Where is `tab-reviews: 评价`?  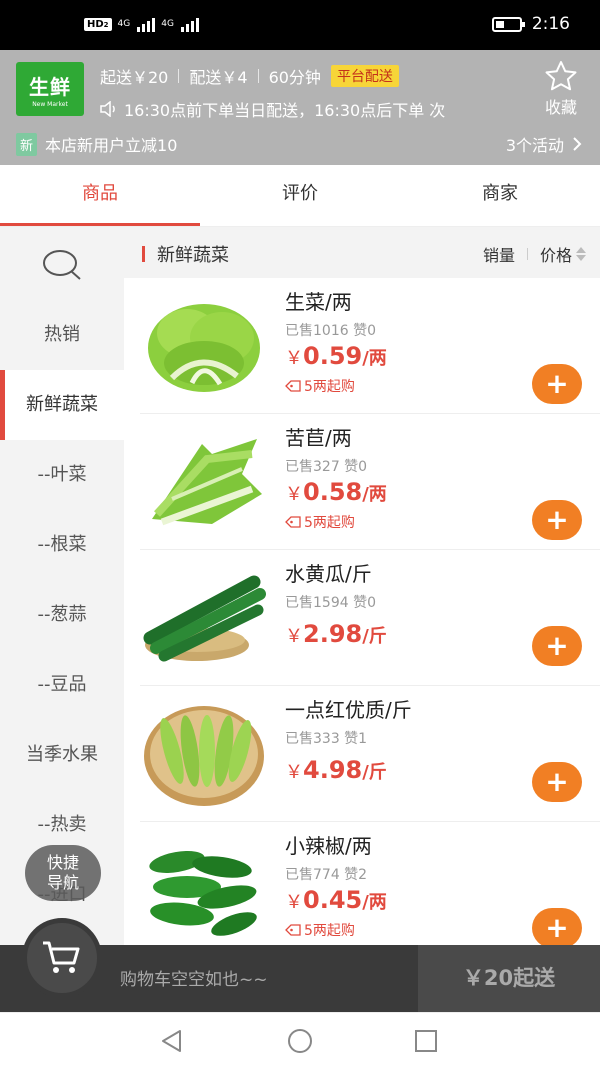 tab-reviews: 评价 is located at coordinates (300, 195).